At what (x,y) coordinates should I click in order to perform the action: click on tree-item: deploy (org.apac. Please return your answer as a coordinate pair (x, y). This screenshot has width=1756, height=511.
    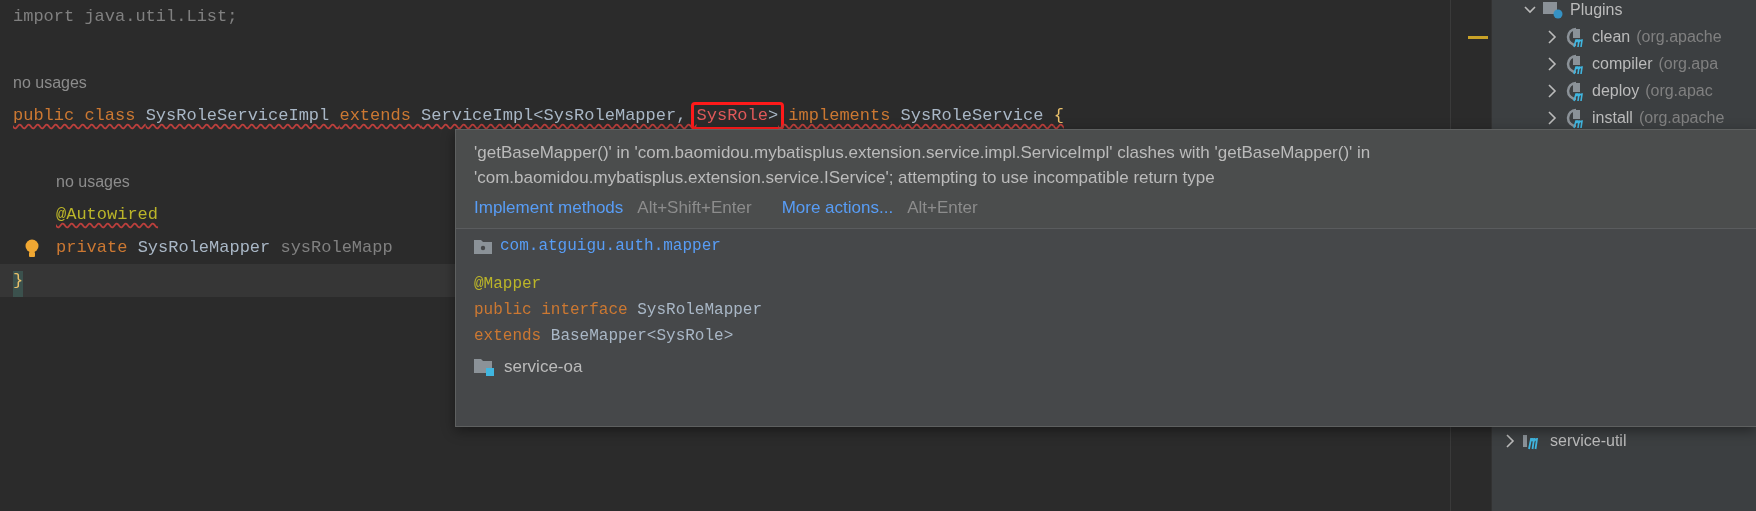
    Looking at the image, I should click on (1630, 90).